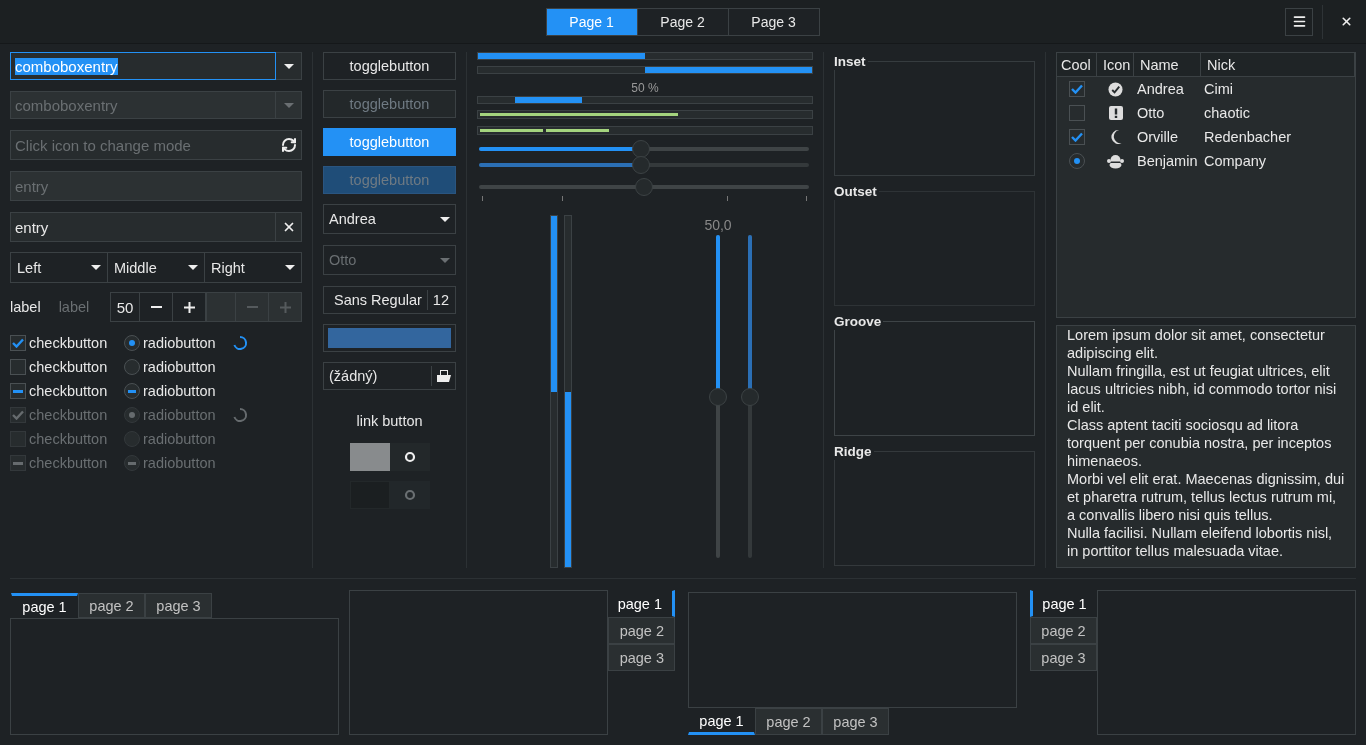 This screenshot has width=1366, height=745. Describe the element at coordinates (1160, 89) in the screenshot. I see `table-cell: Andrea` at that location.